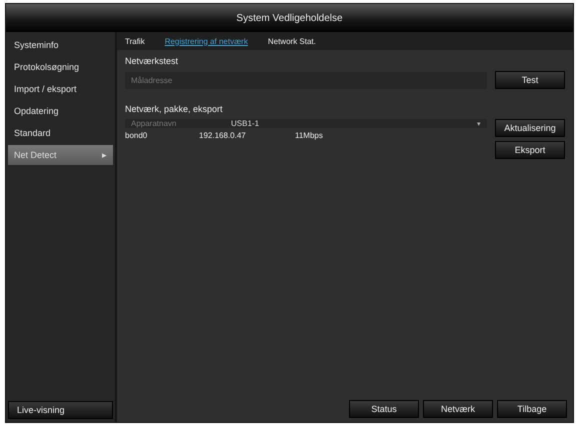  What do you see at coordinates (60, 410) in the screenshot?
I see `live-view-button: Live-visning` at bounding box center [60, 410].